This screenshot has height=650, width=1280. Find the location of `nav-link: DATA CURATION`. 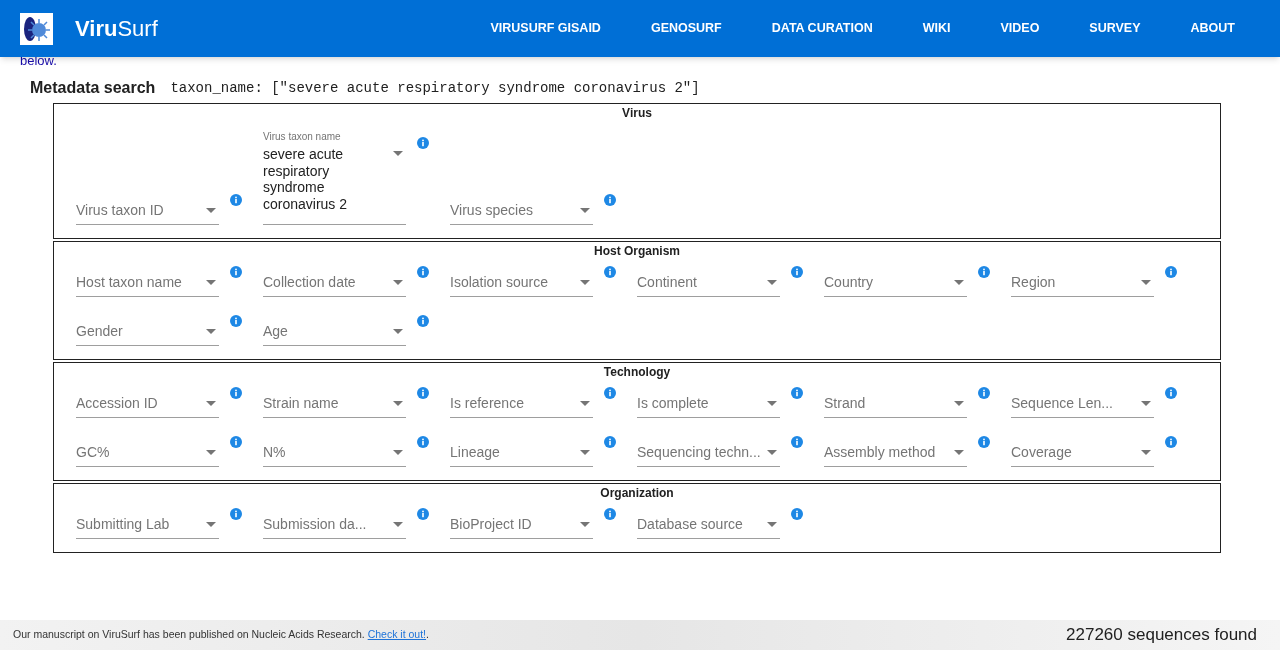

nav-link: DATA CURATION is located at coordinates (822, 28).